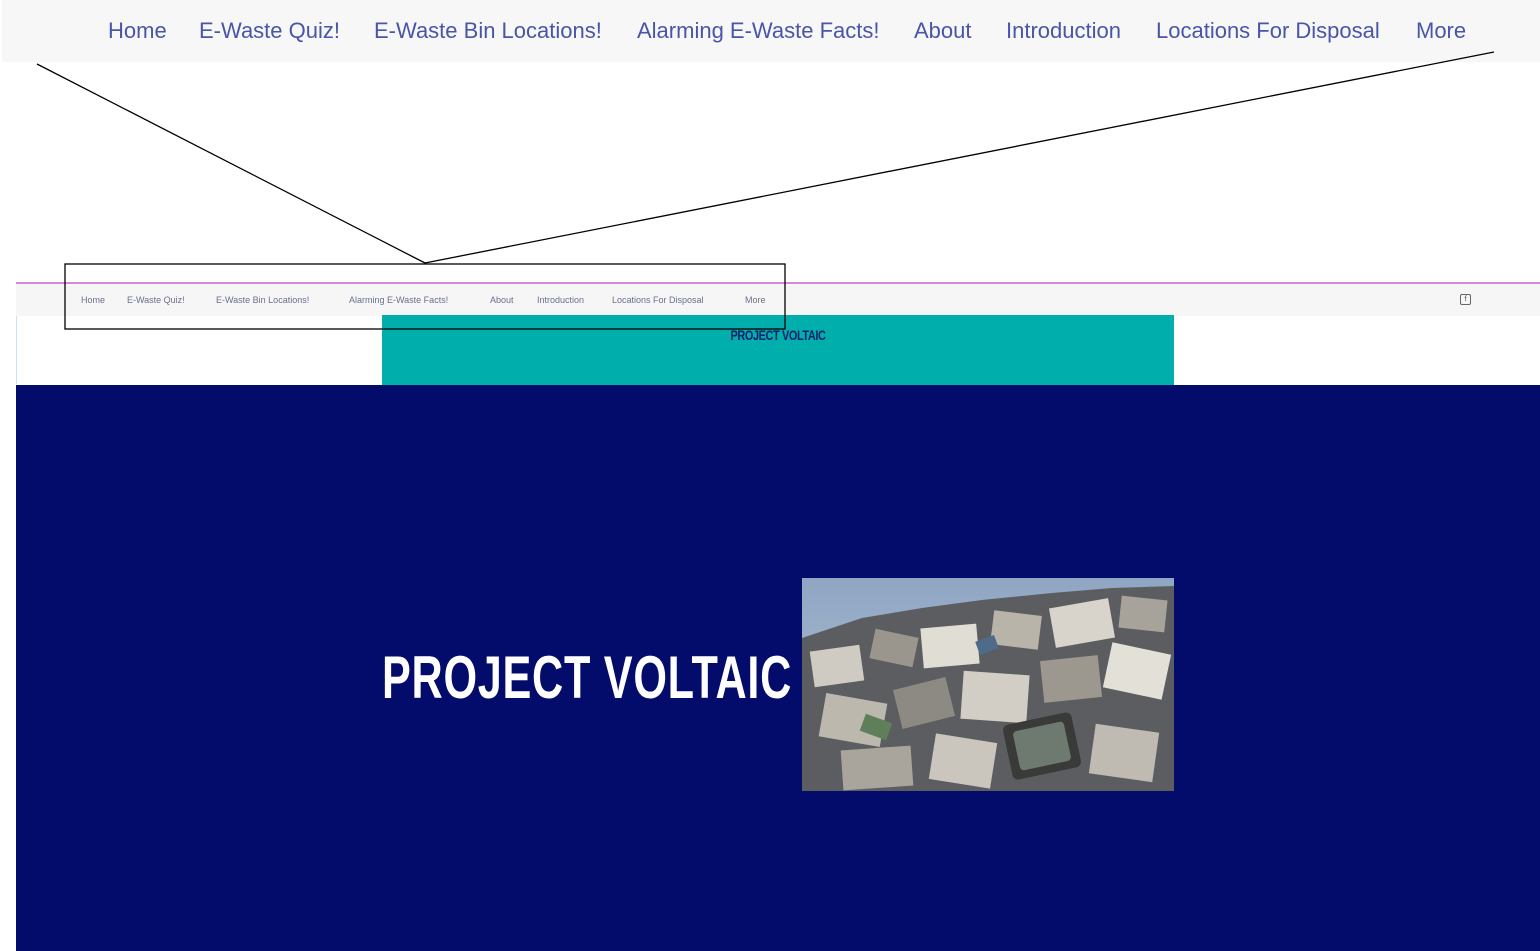  Describe the element at coordinates (502, 300) in the screenshot. I see `site-nav-about: About` at that location.